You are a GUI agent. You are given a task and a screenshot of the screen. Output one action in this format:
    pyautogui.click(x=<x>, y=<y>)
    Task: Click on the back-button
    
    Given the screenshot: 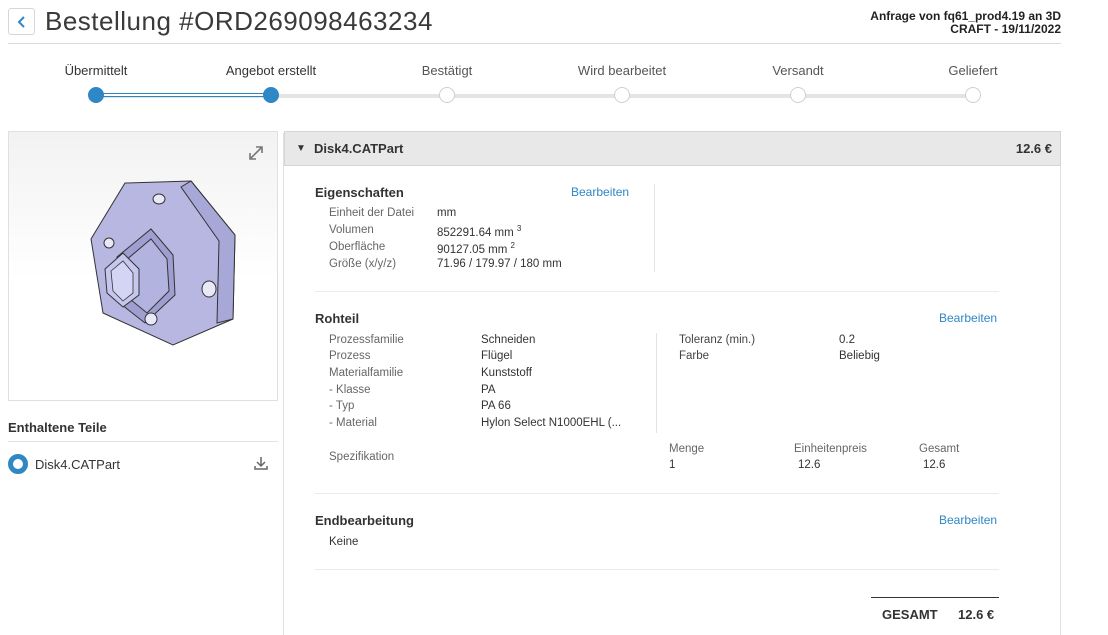 What is the action you would take?
    pyautogui.click(x=21, y=21)
    